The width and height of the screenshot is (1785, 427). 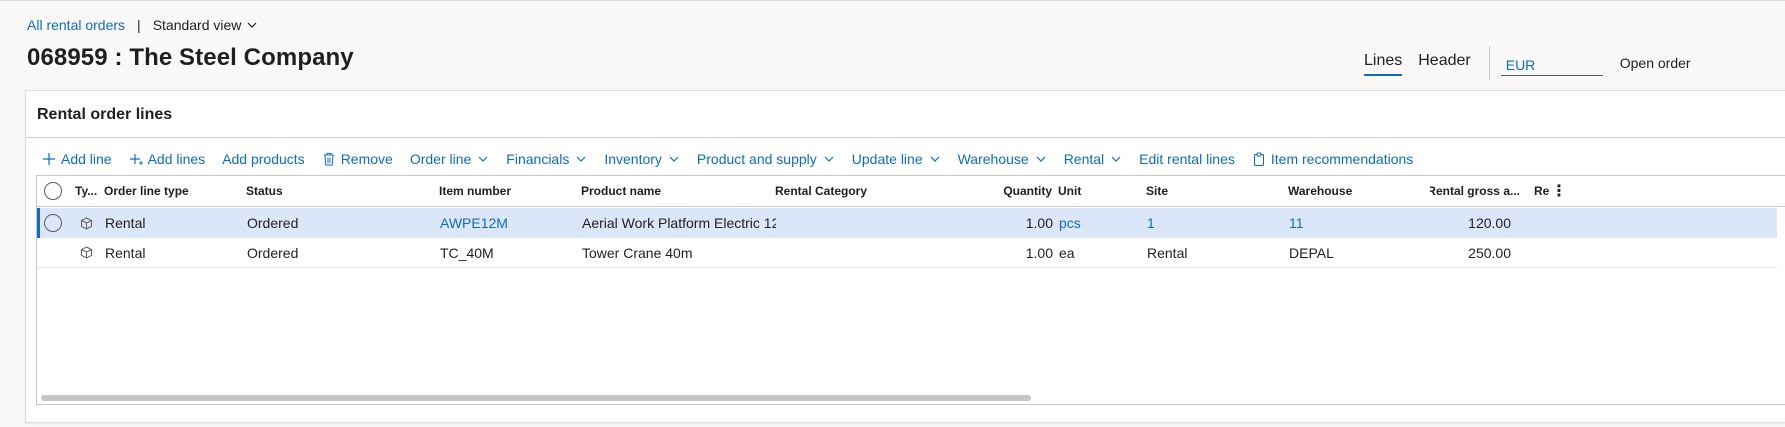 I want to click on horizontal-scrollbar, so click(x=911, y=398).